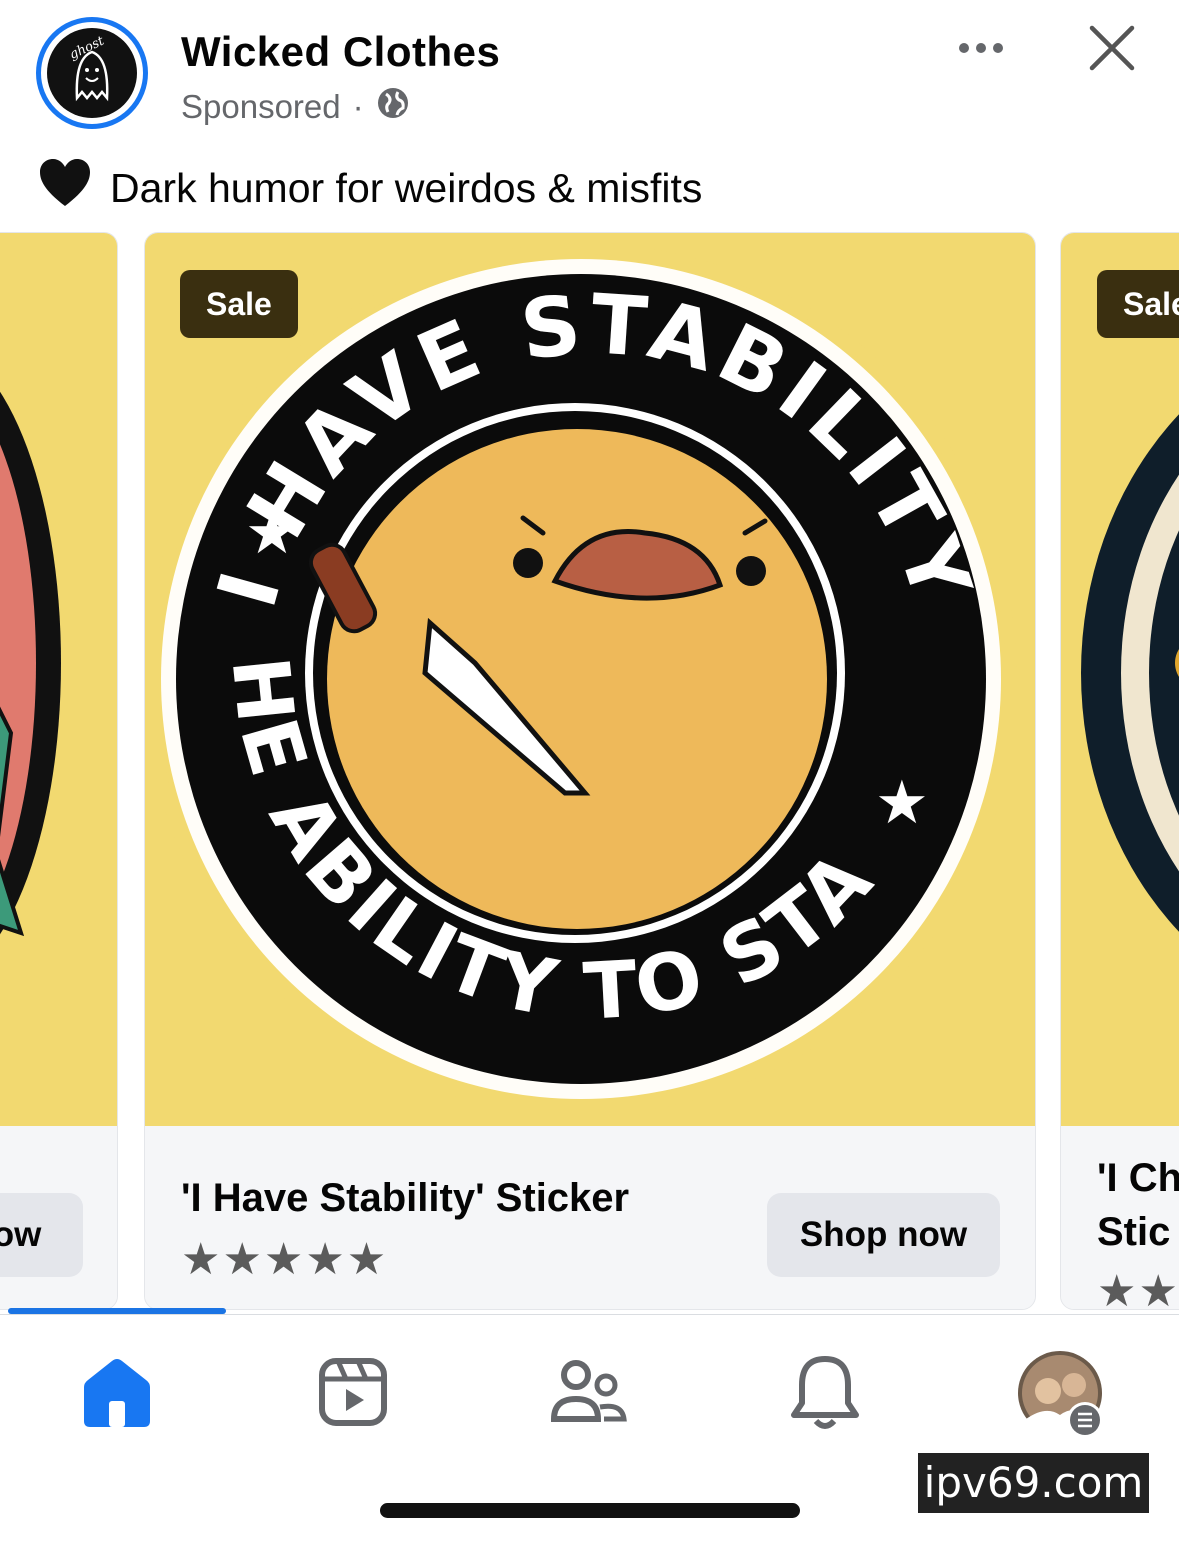 The height and width of the screenshot is (1543, 1179). What do you see at coordinates (902, 803) in the screenshot?
I see `star-icon: ★` at bounding box center [902, 803].